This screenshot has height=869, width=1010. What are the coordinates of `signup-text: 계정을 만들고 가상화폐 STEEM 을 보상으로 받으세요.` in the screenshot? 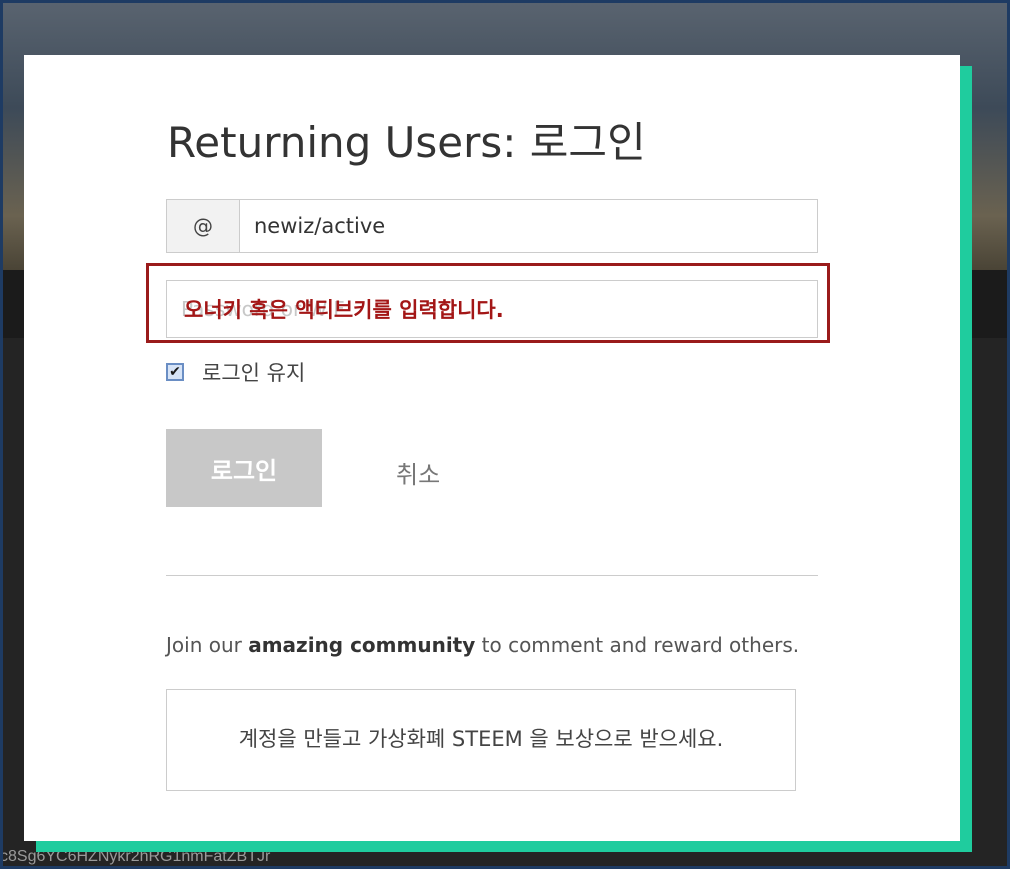 It's located at (481, 739).